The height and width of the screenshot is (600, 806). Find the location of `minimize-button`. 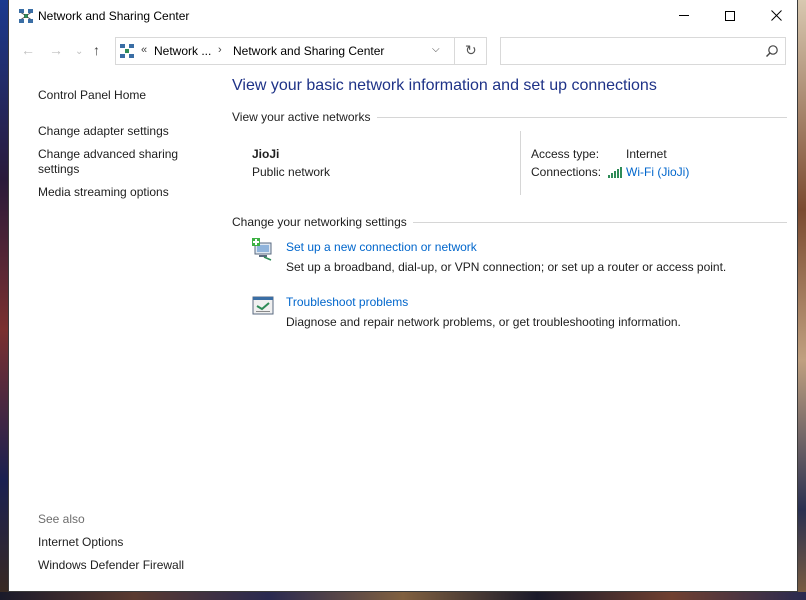

minimize-button is located at coordinates (684, 15).